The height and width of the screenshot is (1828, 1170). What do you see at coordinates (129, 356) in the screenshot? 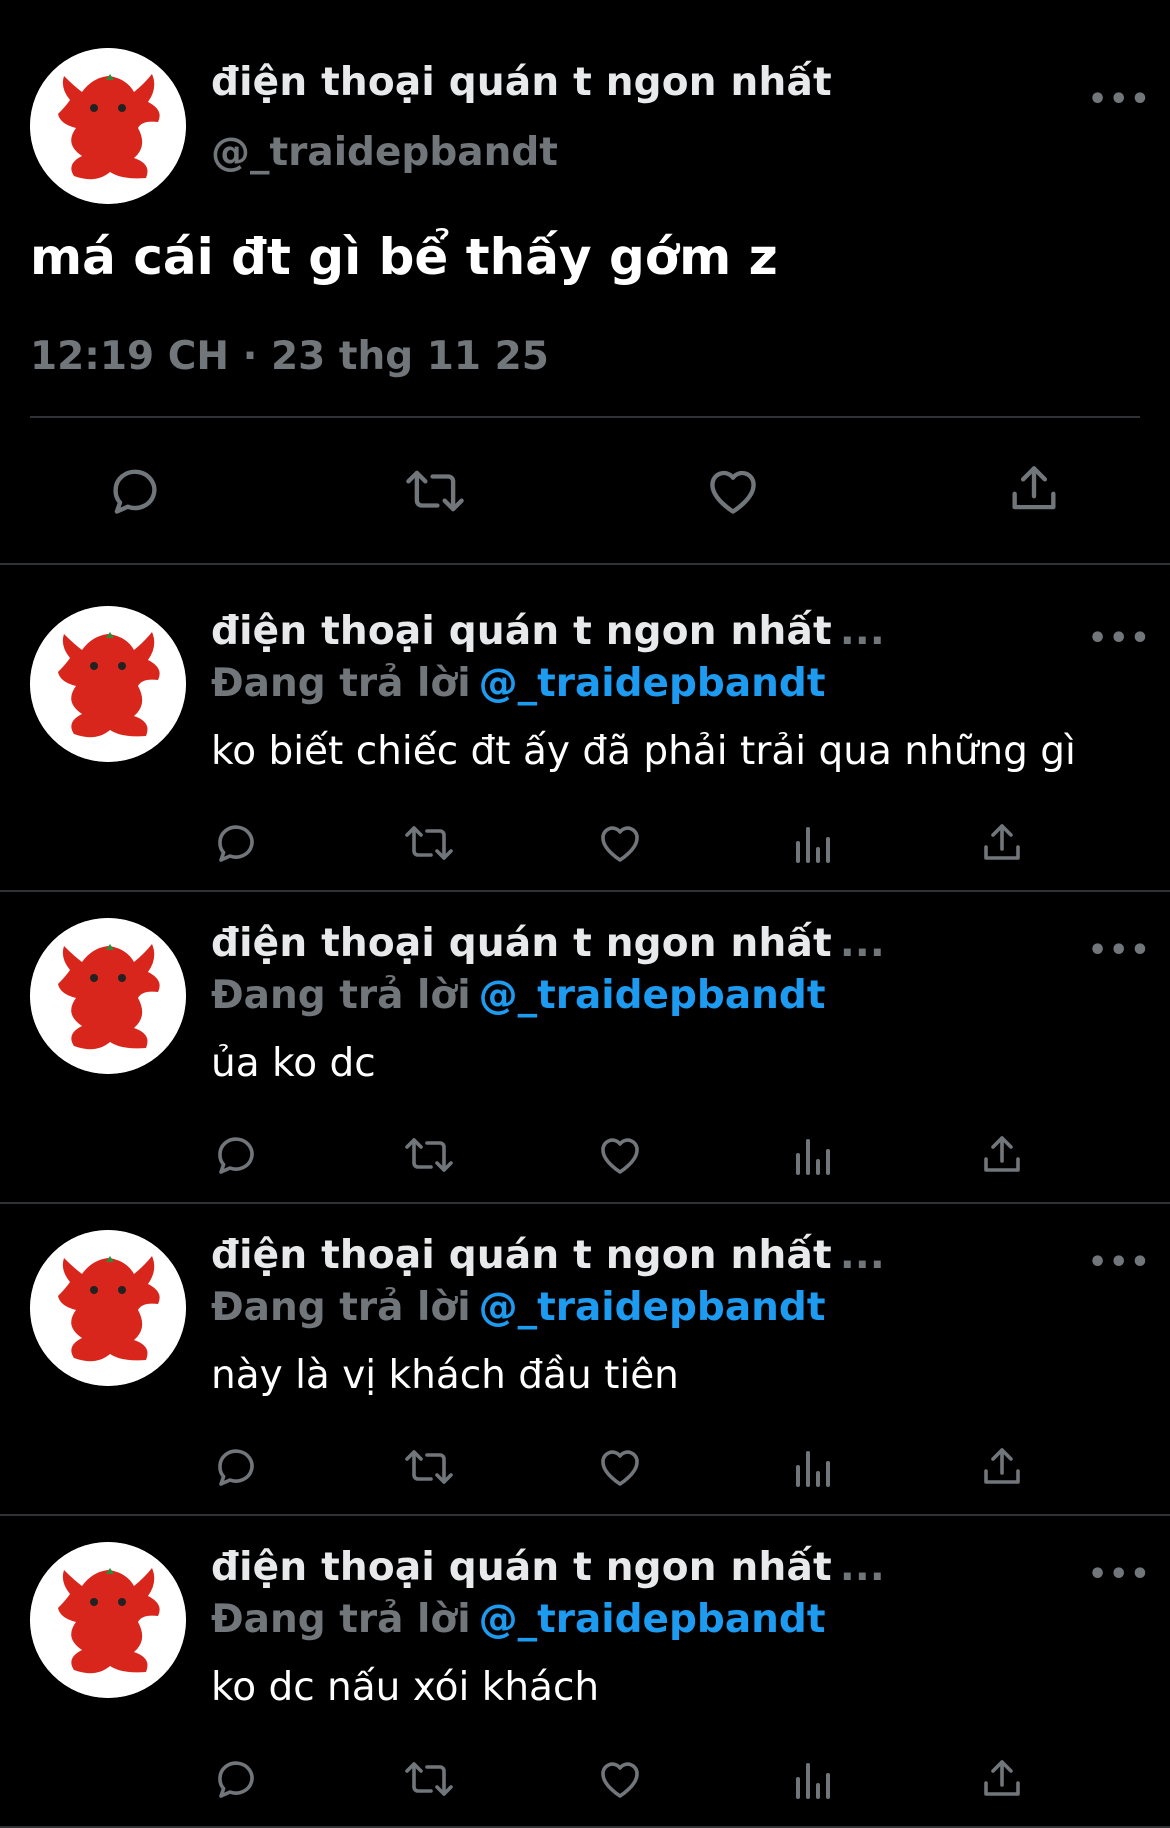
I see `tweet-time: 12:19 CH` at bounding box center [129, 356].